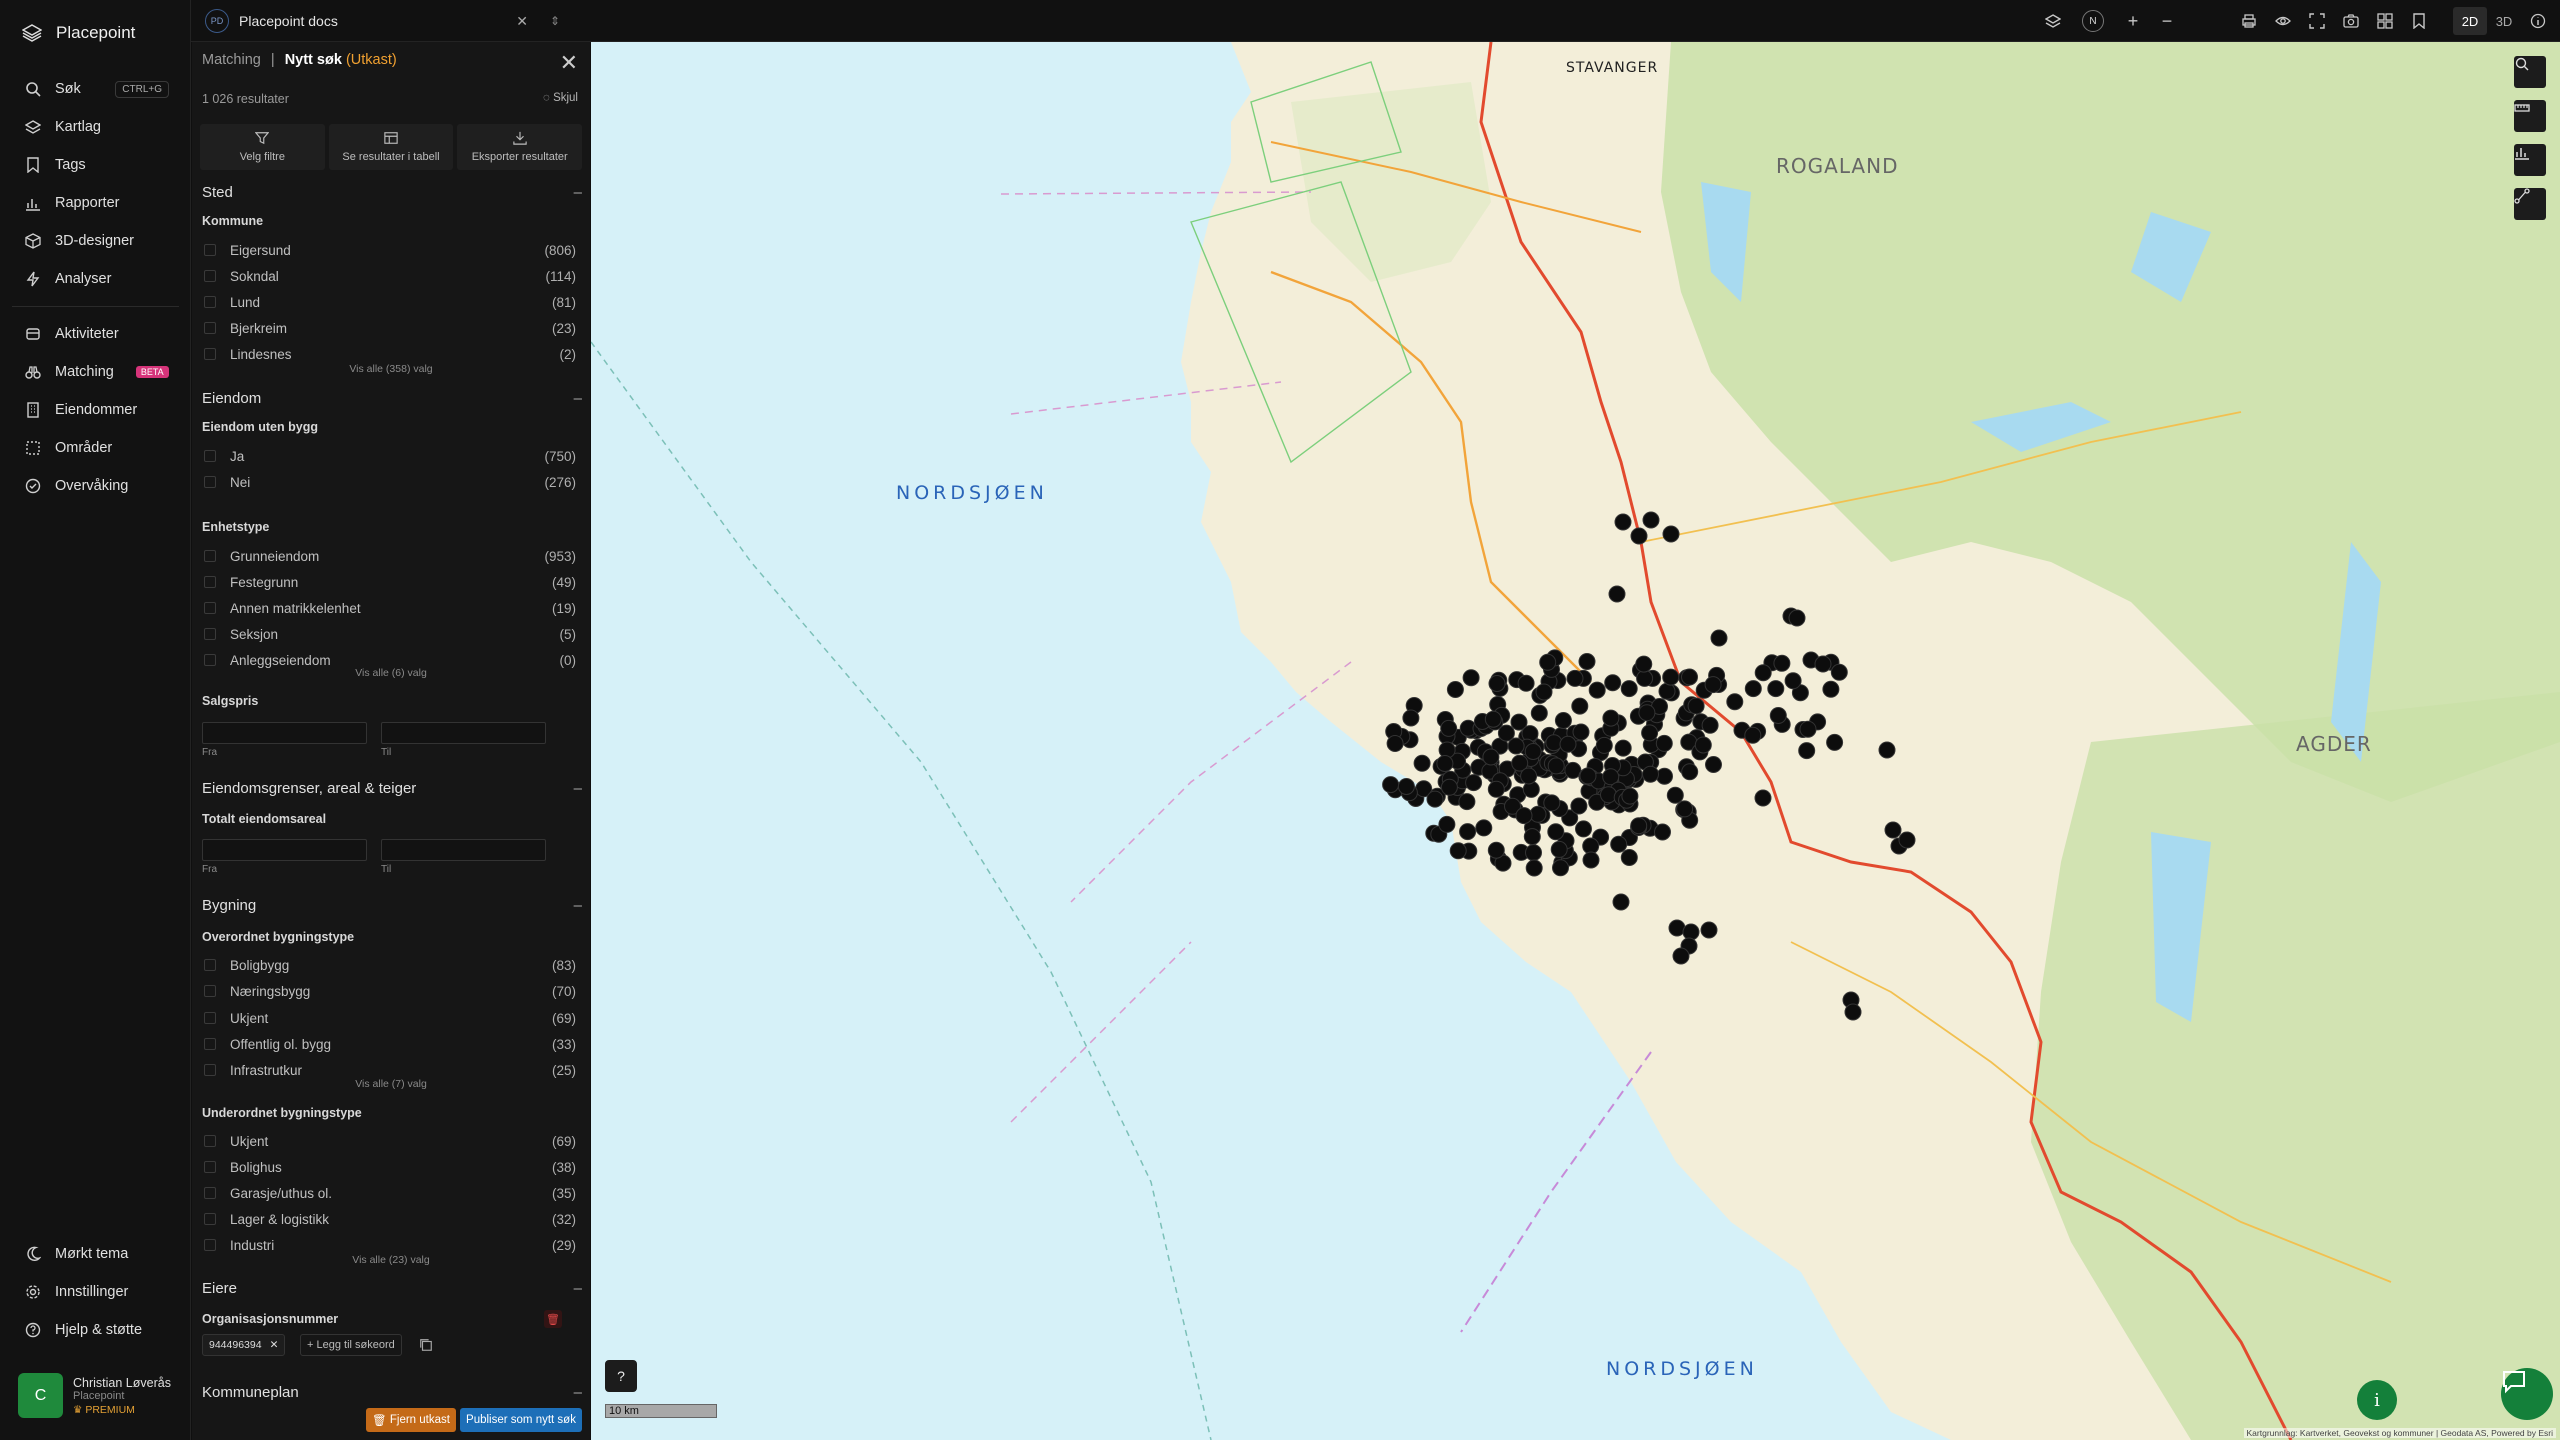 The width and height of the screenshot is (2560, 1440). What do you see at coordinates (284, 733) in the screenshot?
I see `salgspris-from-input` at bounding box center [284, 733].